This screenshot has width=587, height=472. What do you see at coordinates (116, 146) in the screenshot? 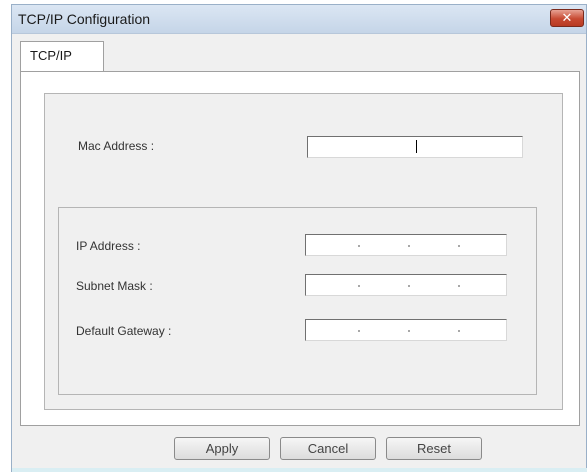
I see `mac-address-label: Mac Address :` at bounding box center [116, 146].